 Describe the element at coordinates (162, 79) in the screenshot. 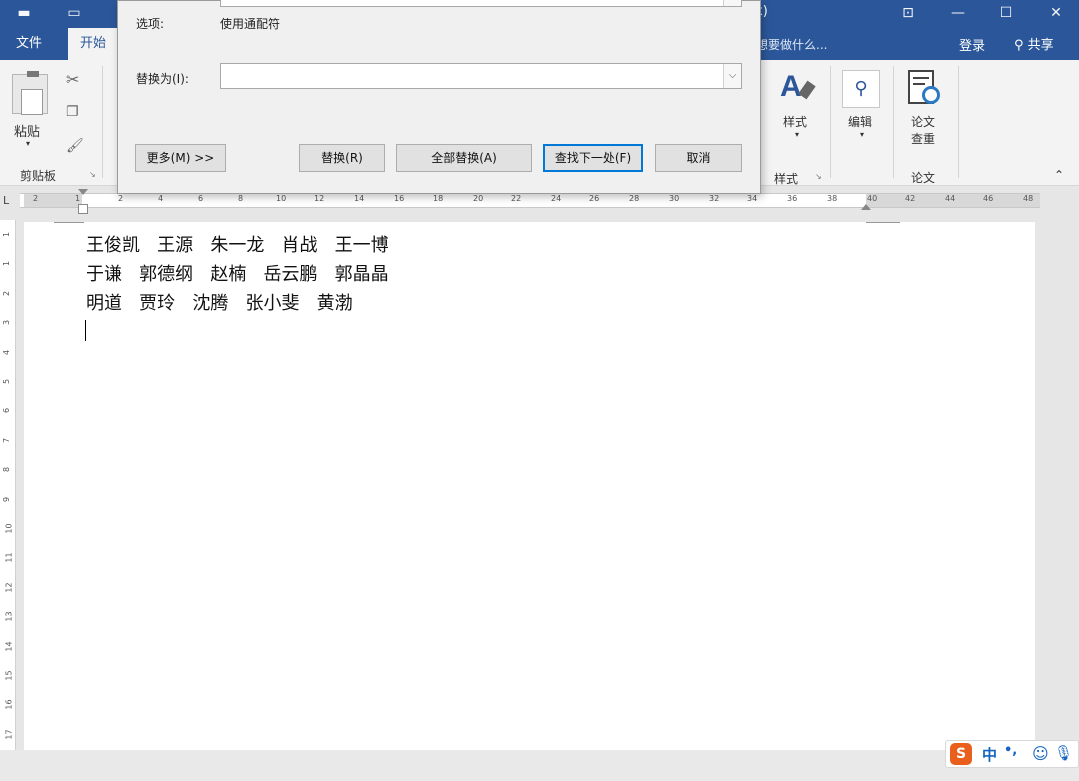

I see `replace-with-label: 替换为(I):` at that location.